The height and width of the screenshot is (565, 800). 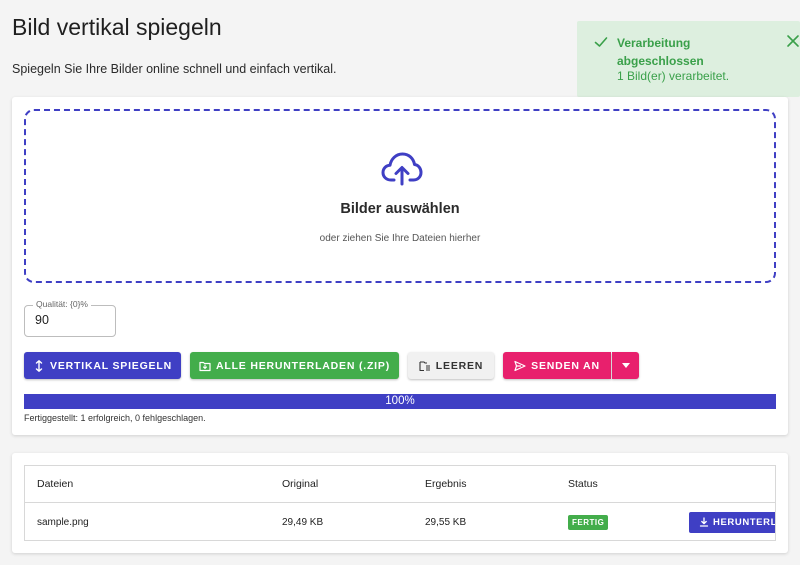 I want to click on header-original: Original, so click(x=300, y=484).